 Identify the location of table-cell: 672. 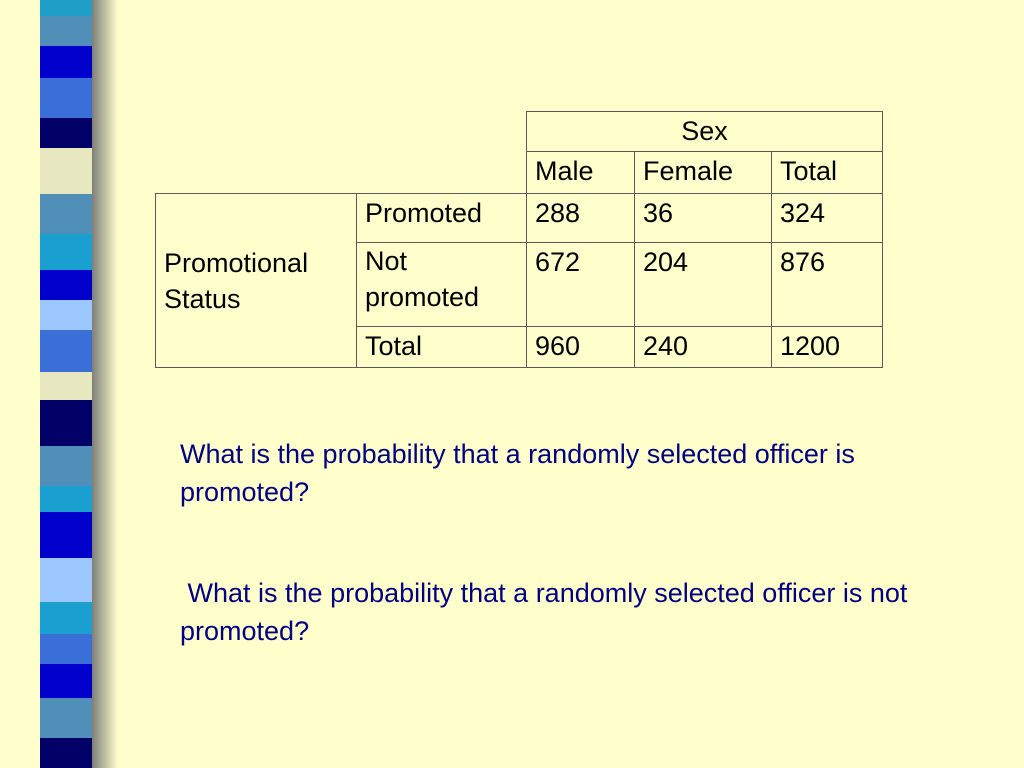
(580, 284).